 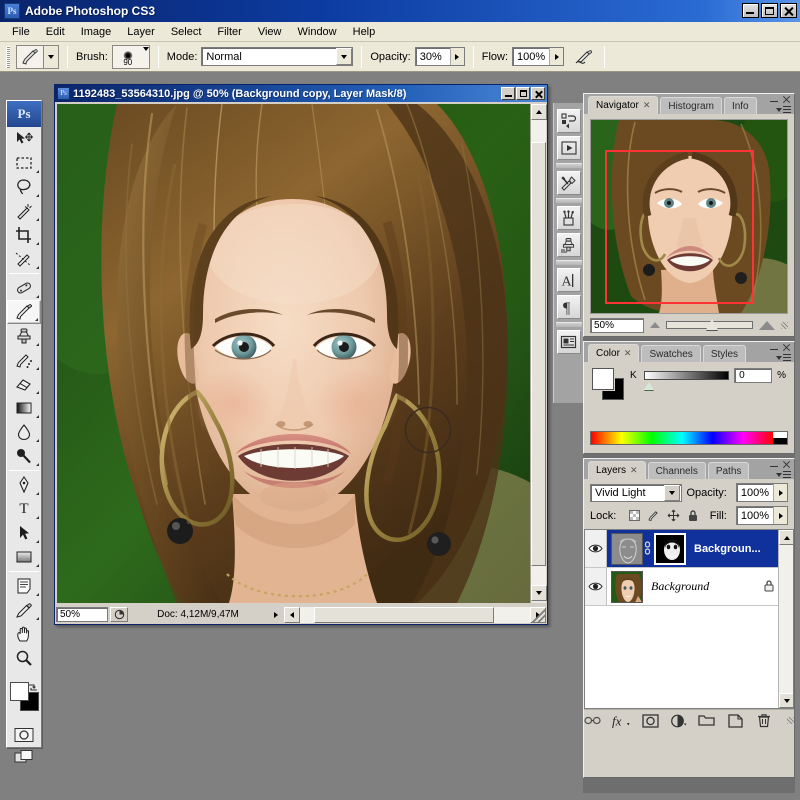 I want to click on tab-histogram: Histogram, so click(x=691, y=105).